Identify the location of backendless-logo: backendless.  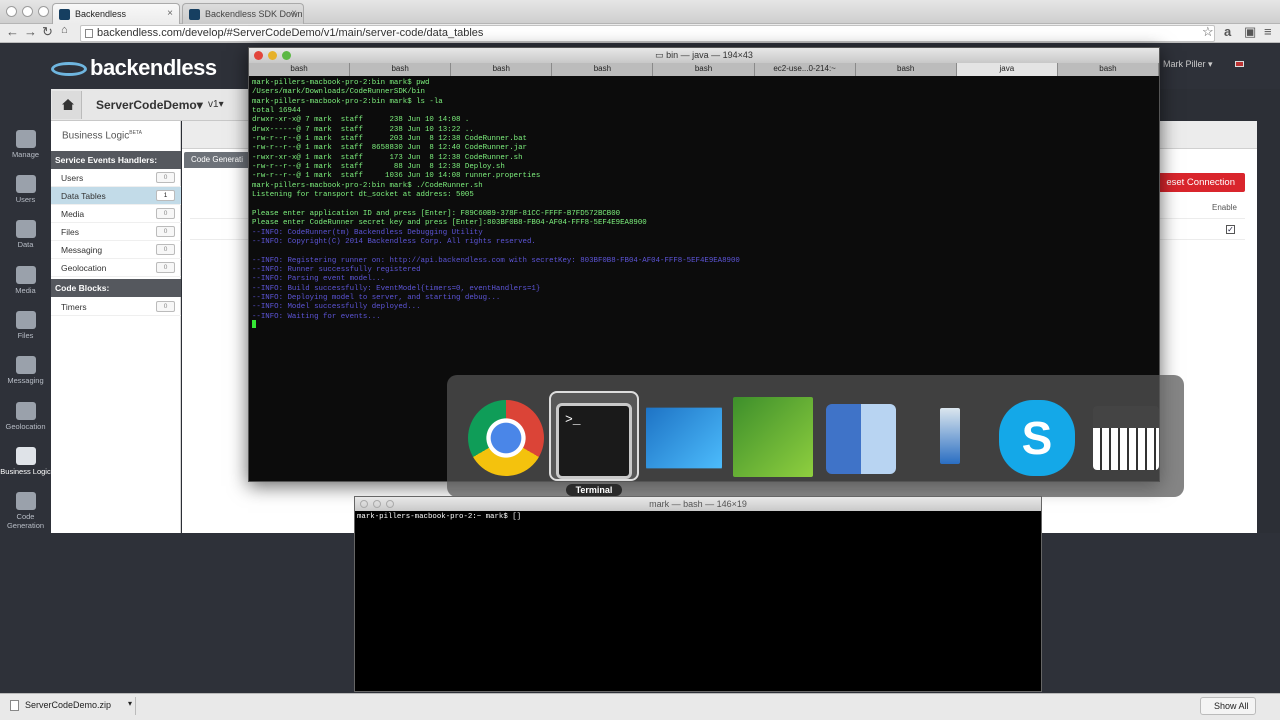
(134, 68).